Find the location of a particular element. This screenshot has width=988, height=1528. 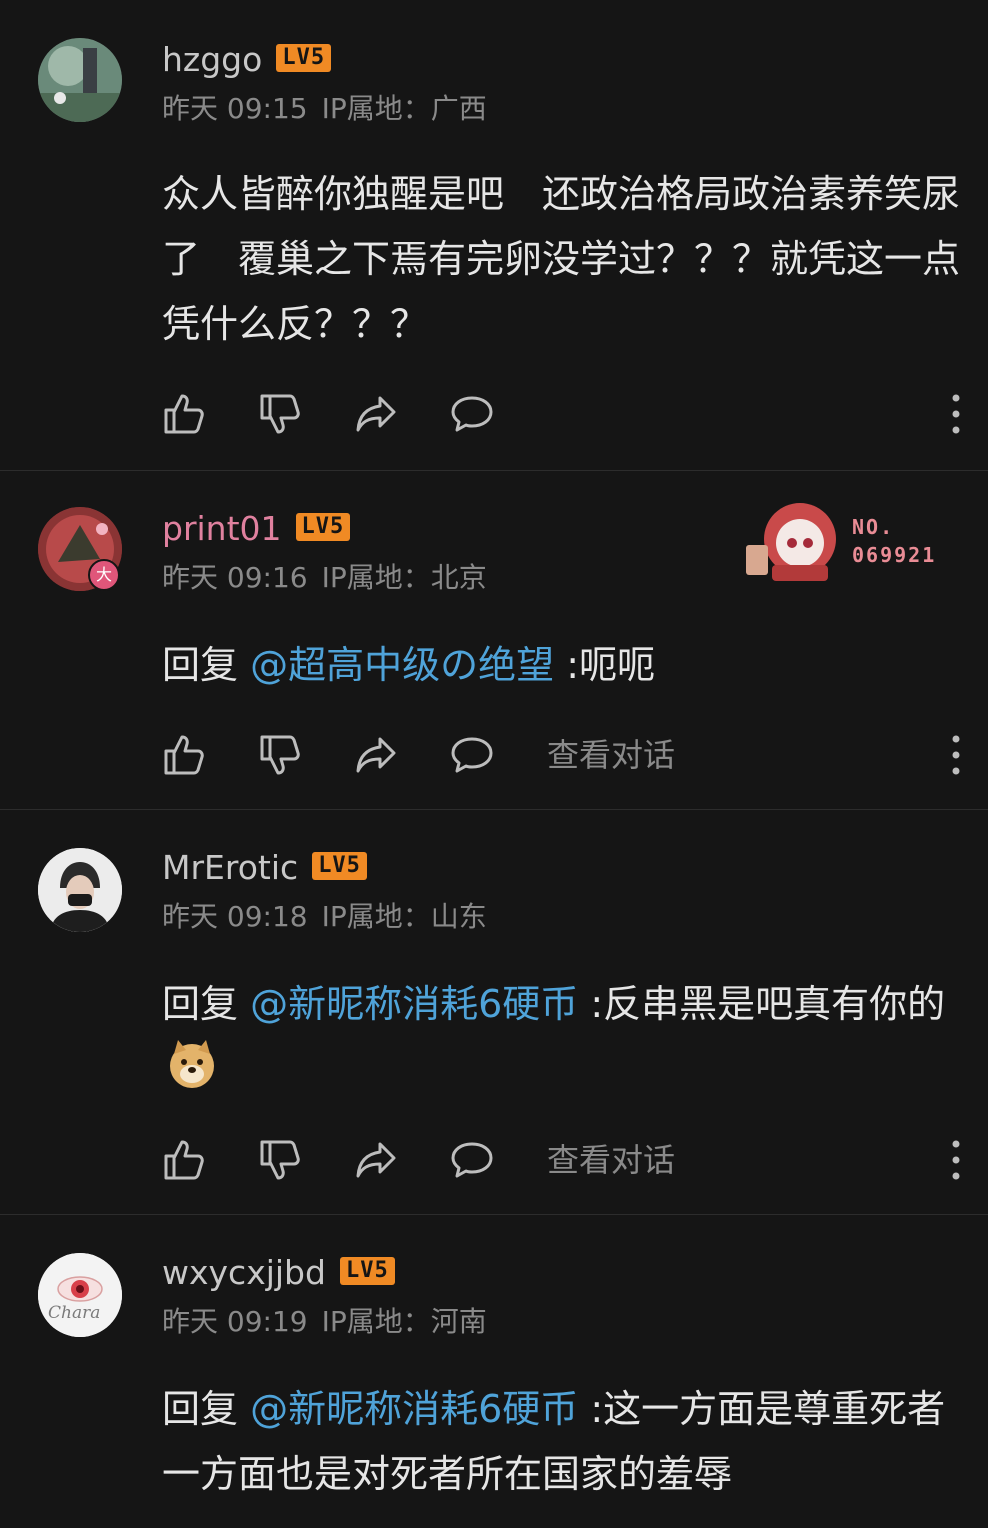

comment-meta: 昨天 09:19 IP属地：河南 is located at coordinates (331, 1322).